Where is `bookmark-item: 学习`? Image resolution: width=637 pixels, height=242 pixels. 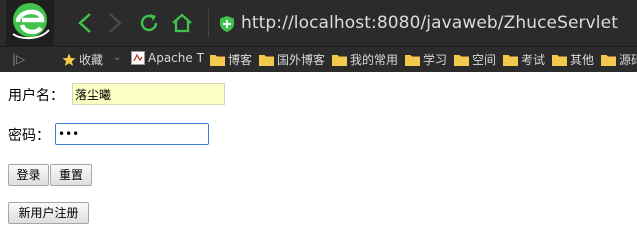 bookmark-item: 学习 is located at coordinates (426, 59).